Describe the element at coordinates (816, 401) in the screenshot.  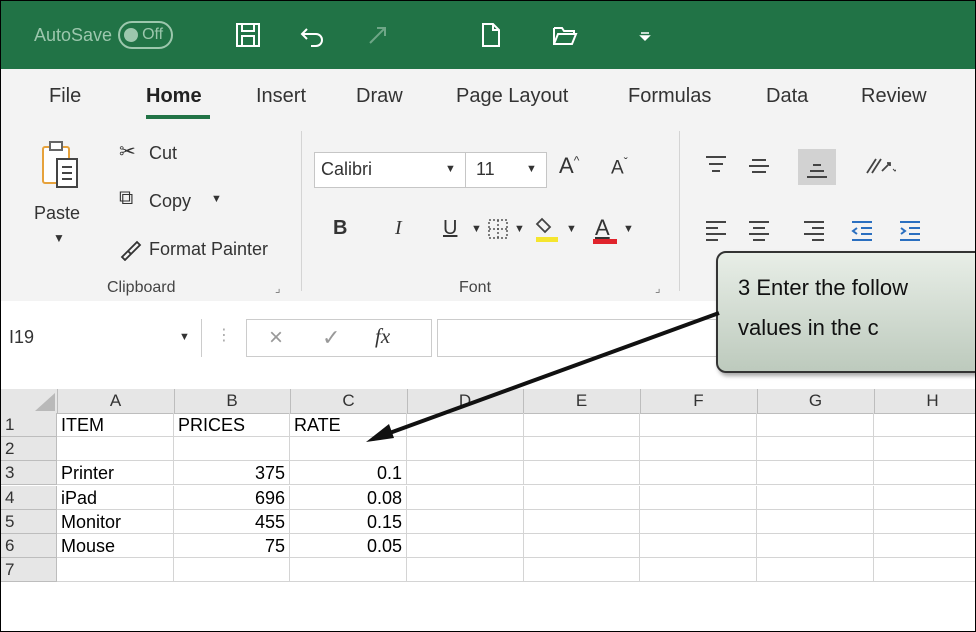
I see `column-header-g: G` at that location.